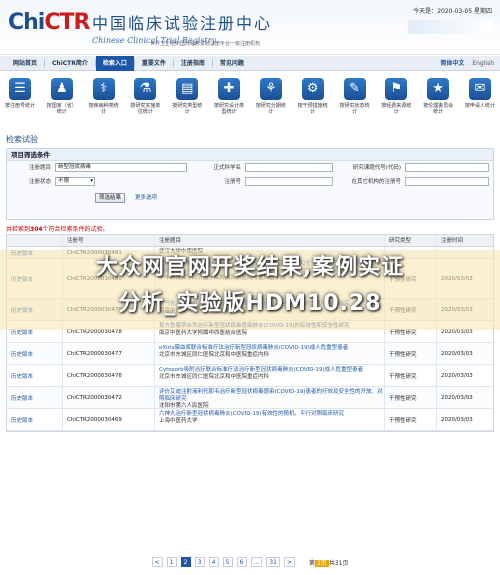 The height and width of the screenshot is (575, 500). What do you see at coordinates (273, 562) in the screenshot?
I see `page-button: 31` at bounding box center [273, 562].